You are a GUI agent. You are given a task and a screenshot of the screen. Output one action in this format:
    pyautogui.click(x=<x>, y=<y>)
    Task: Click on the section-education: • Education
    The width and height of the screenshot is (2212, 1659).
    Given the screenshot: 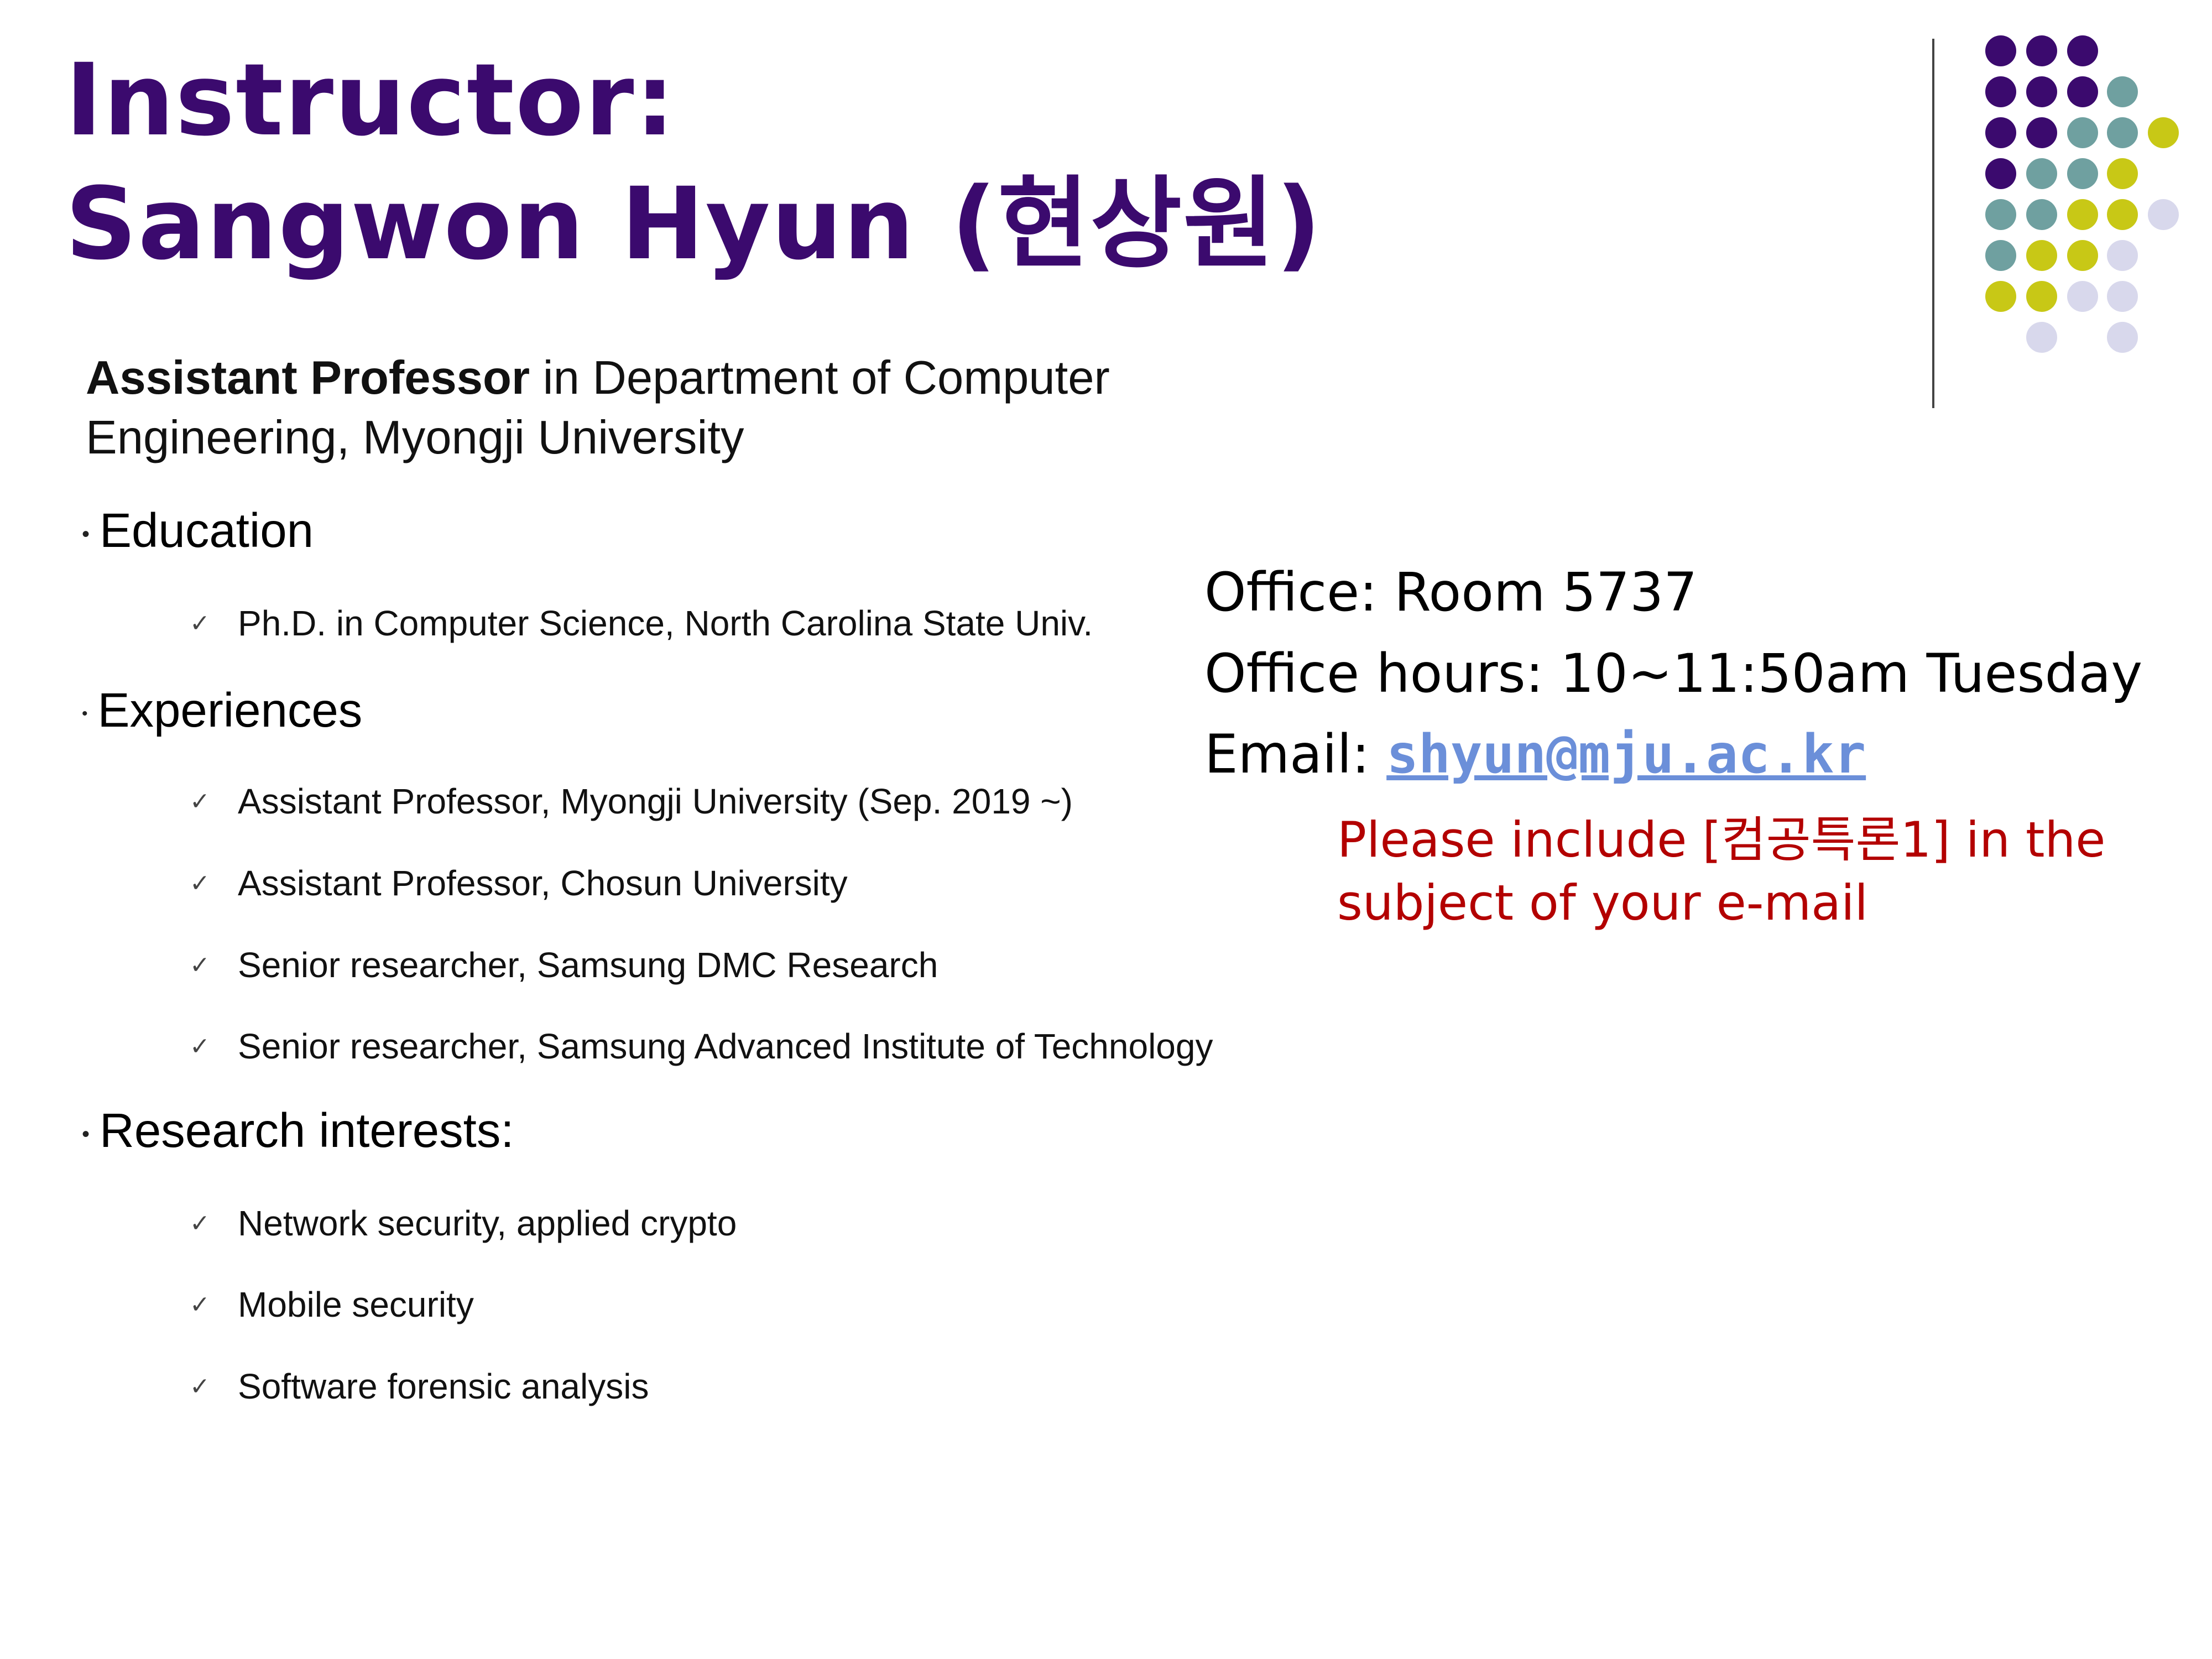 What is the action you would take?
    pyautogui.click(x=198, y=531)
    